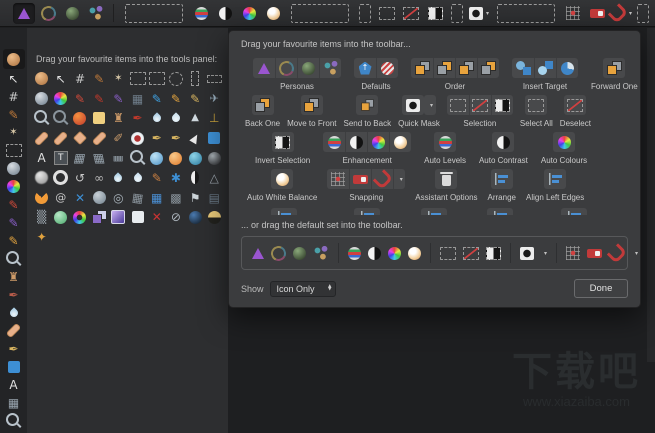  Describe the element at coordinates (536, 105) in the screenshot. I see `select-all-button` at that location.